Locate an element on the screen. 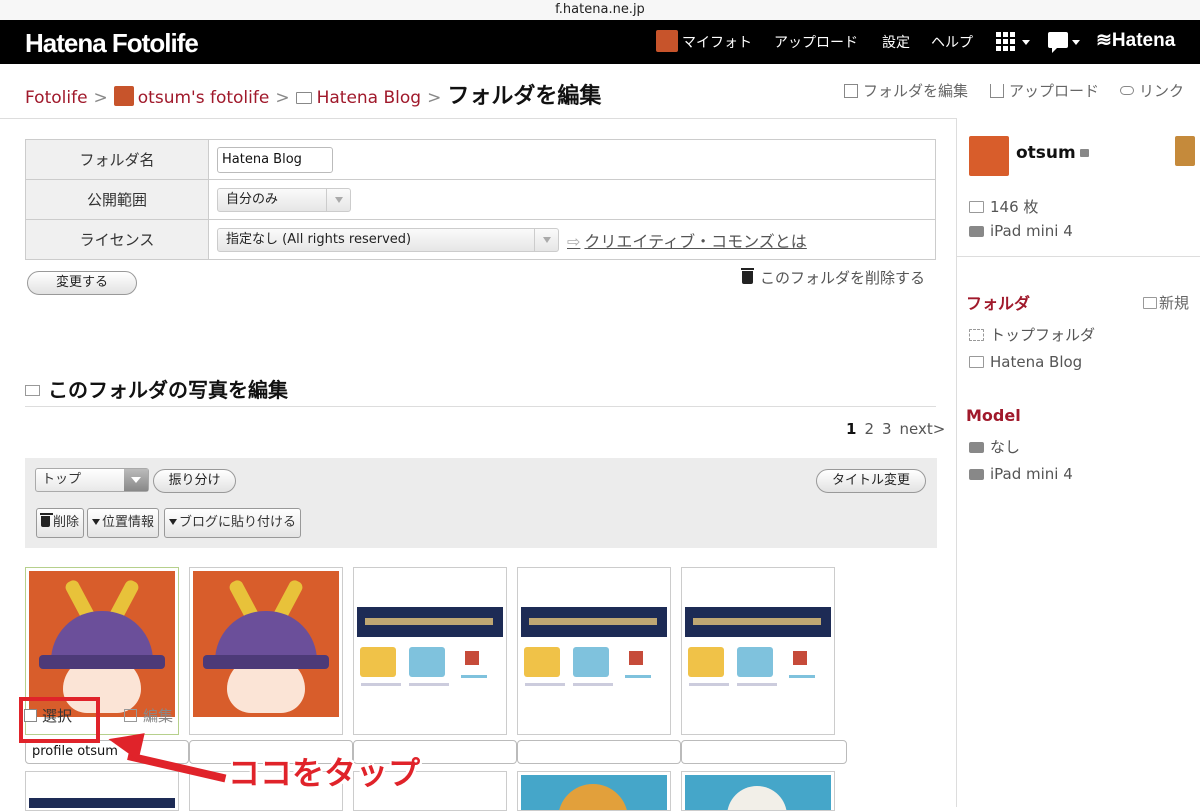 The height and width of the screenshot is (811, 1200). sidebar-model-none: なし is located at coordinates (994, 446).